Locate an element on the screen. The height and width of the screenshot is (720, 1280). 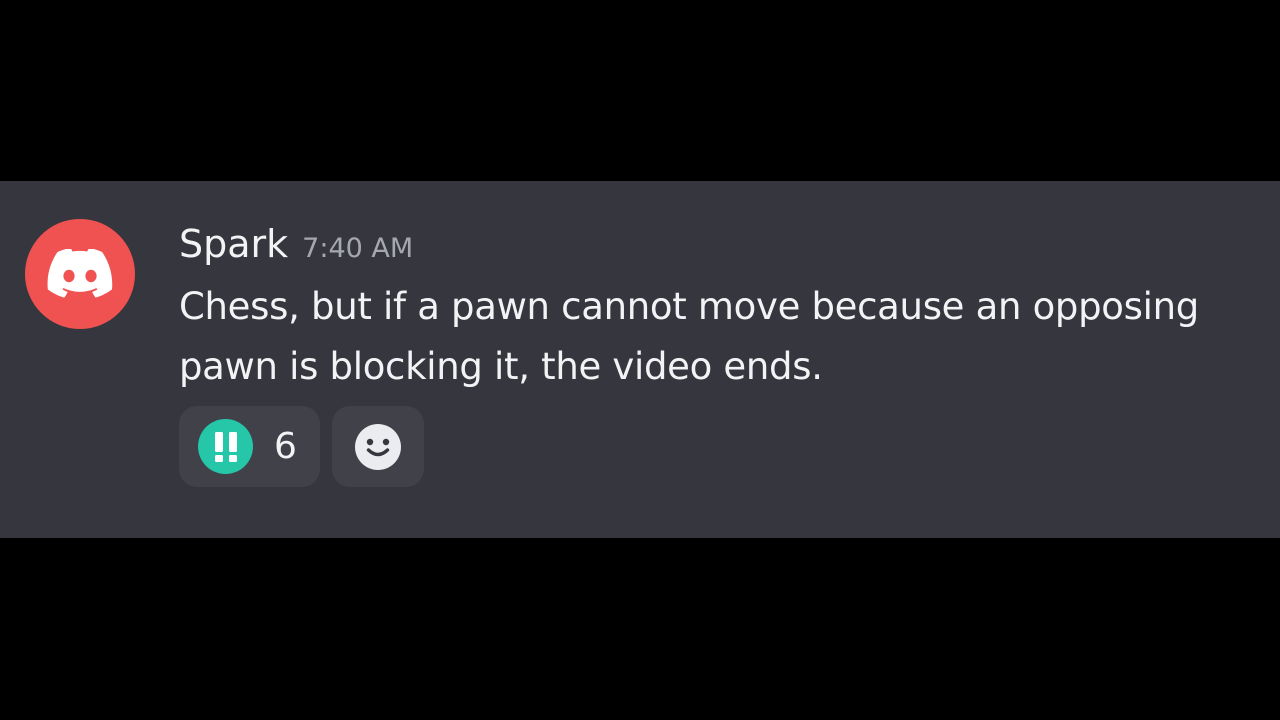
reactions-bar: 6 is located at coordinates (301, 446).